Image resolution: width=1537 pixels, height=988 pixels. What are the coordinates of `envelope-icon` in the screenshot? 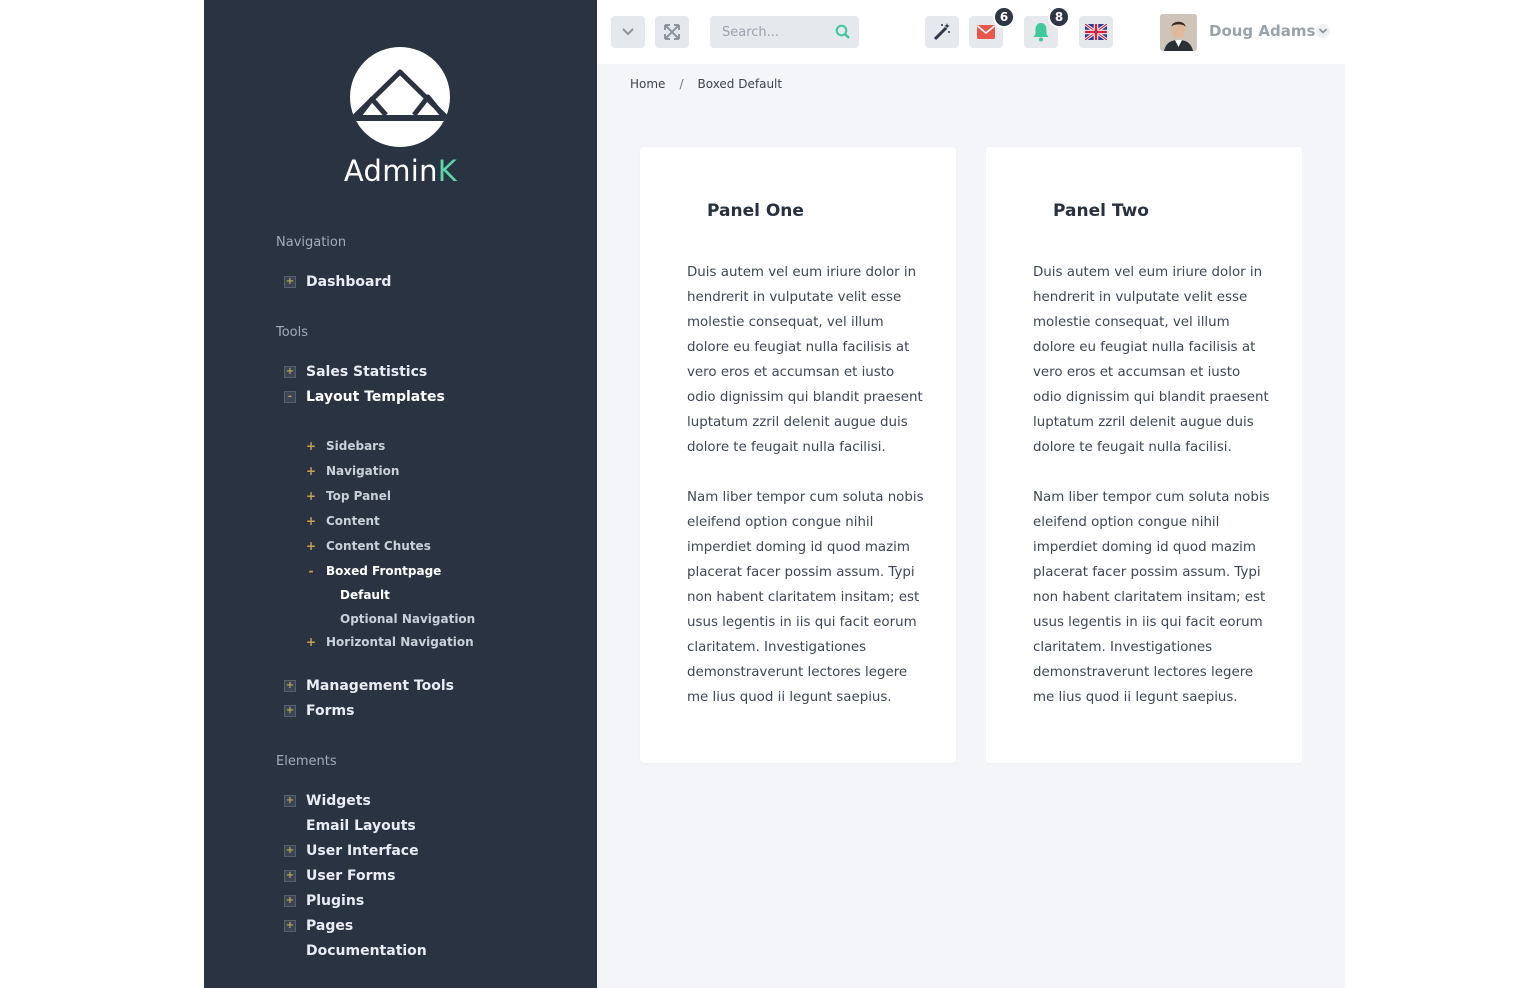 It's located at (986, 32).